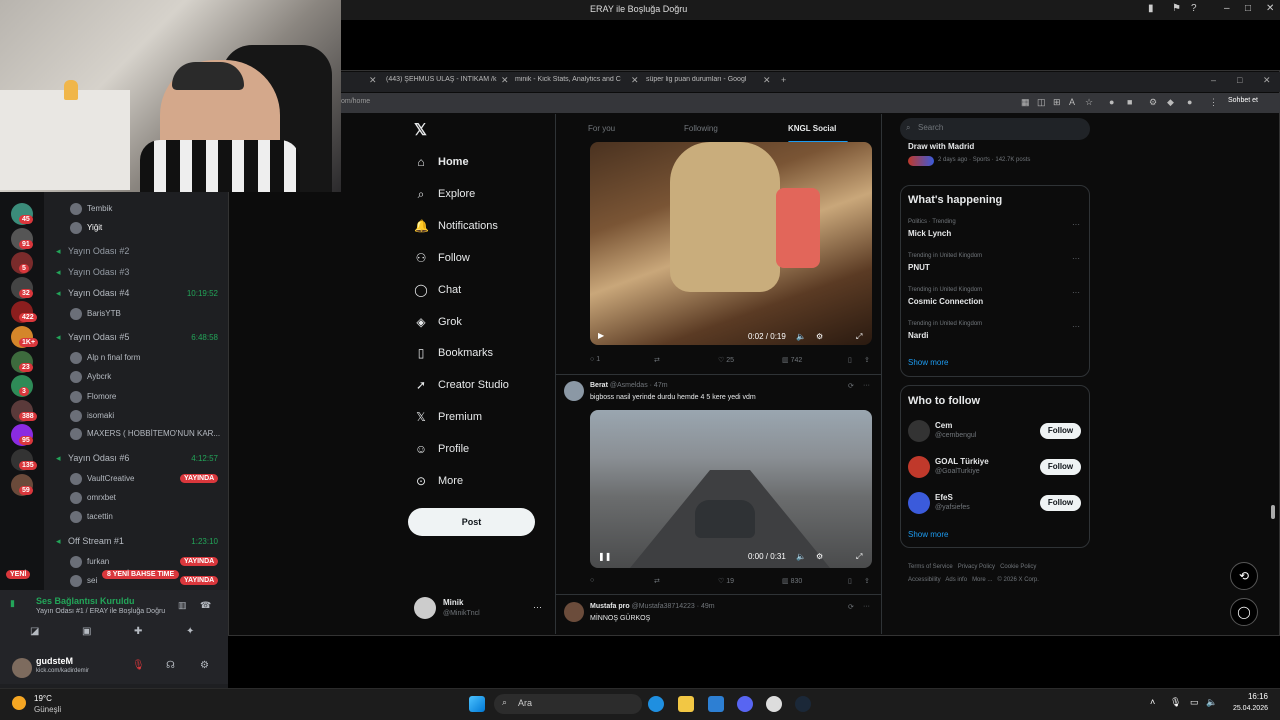  Describe the element at coordinates (442, 258) in the screenshot. I see `nav-item-follow: ⚇ Follow` at that location.